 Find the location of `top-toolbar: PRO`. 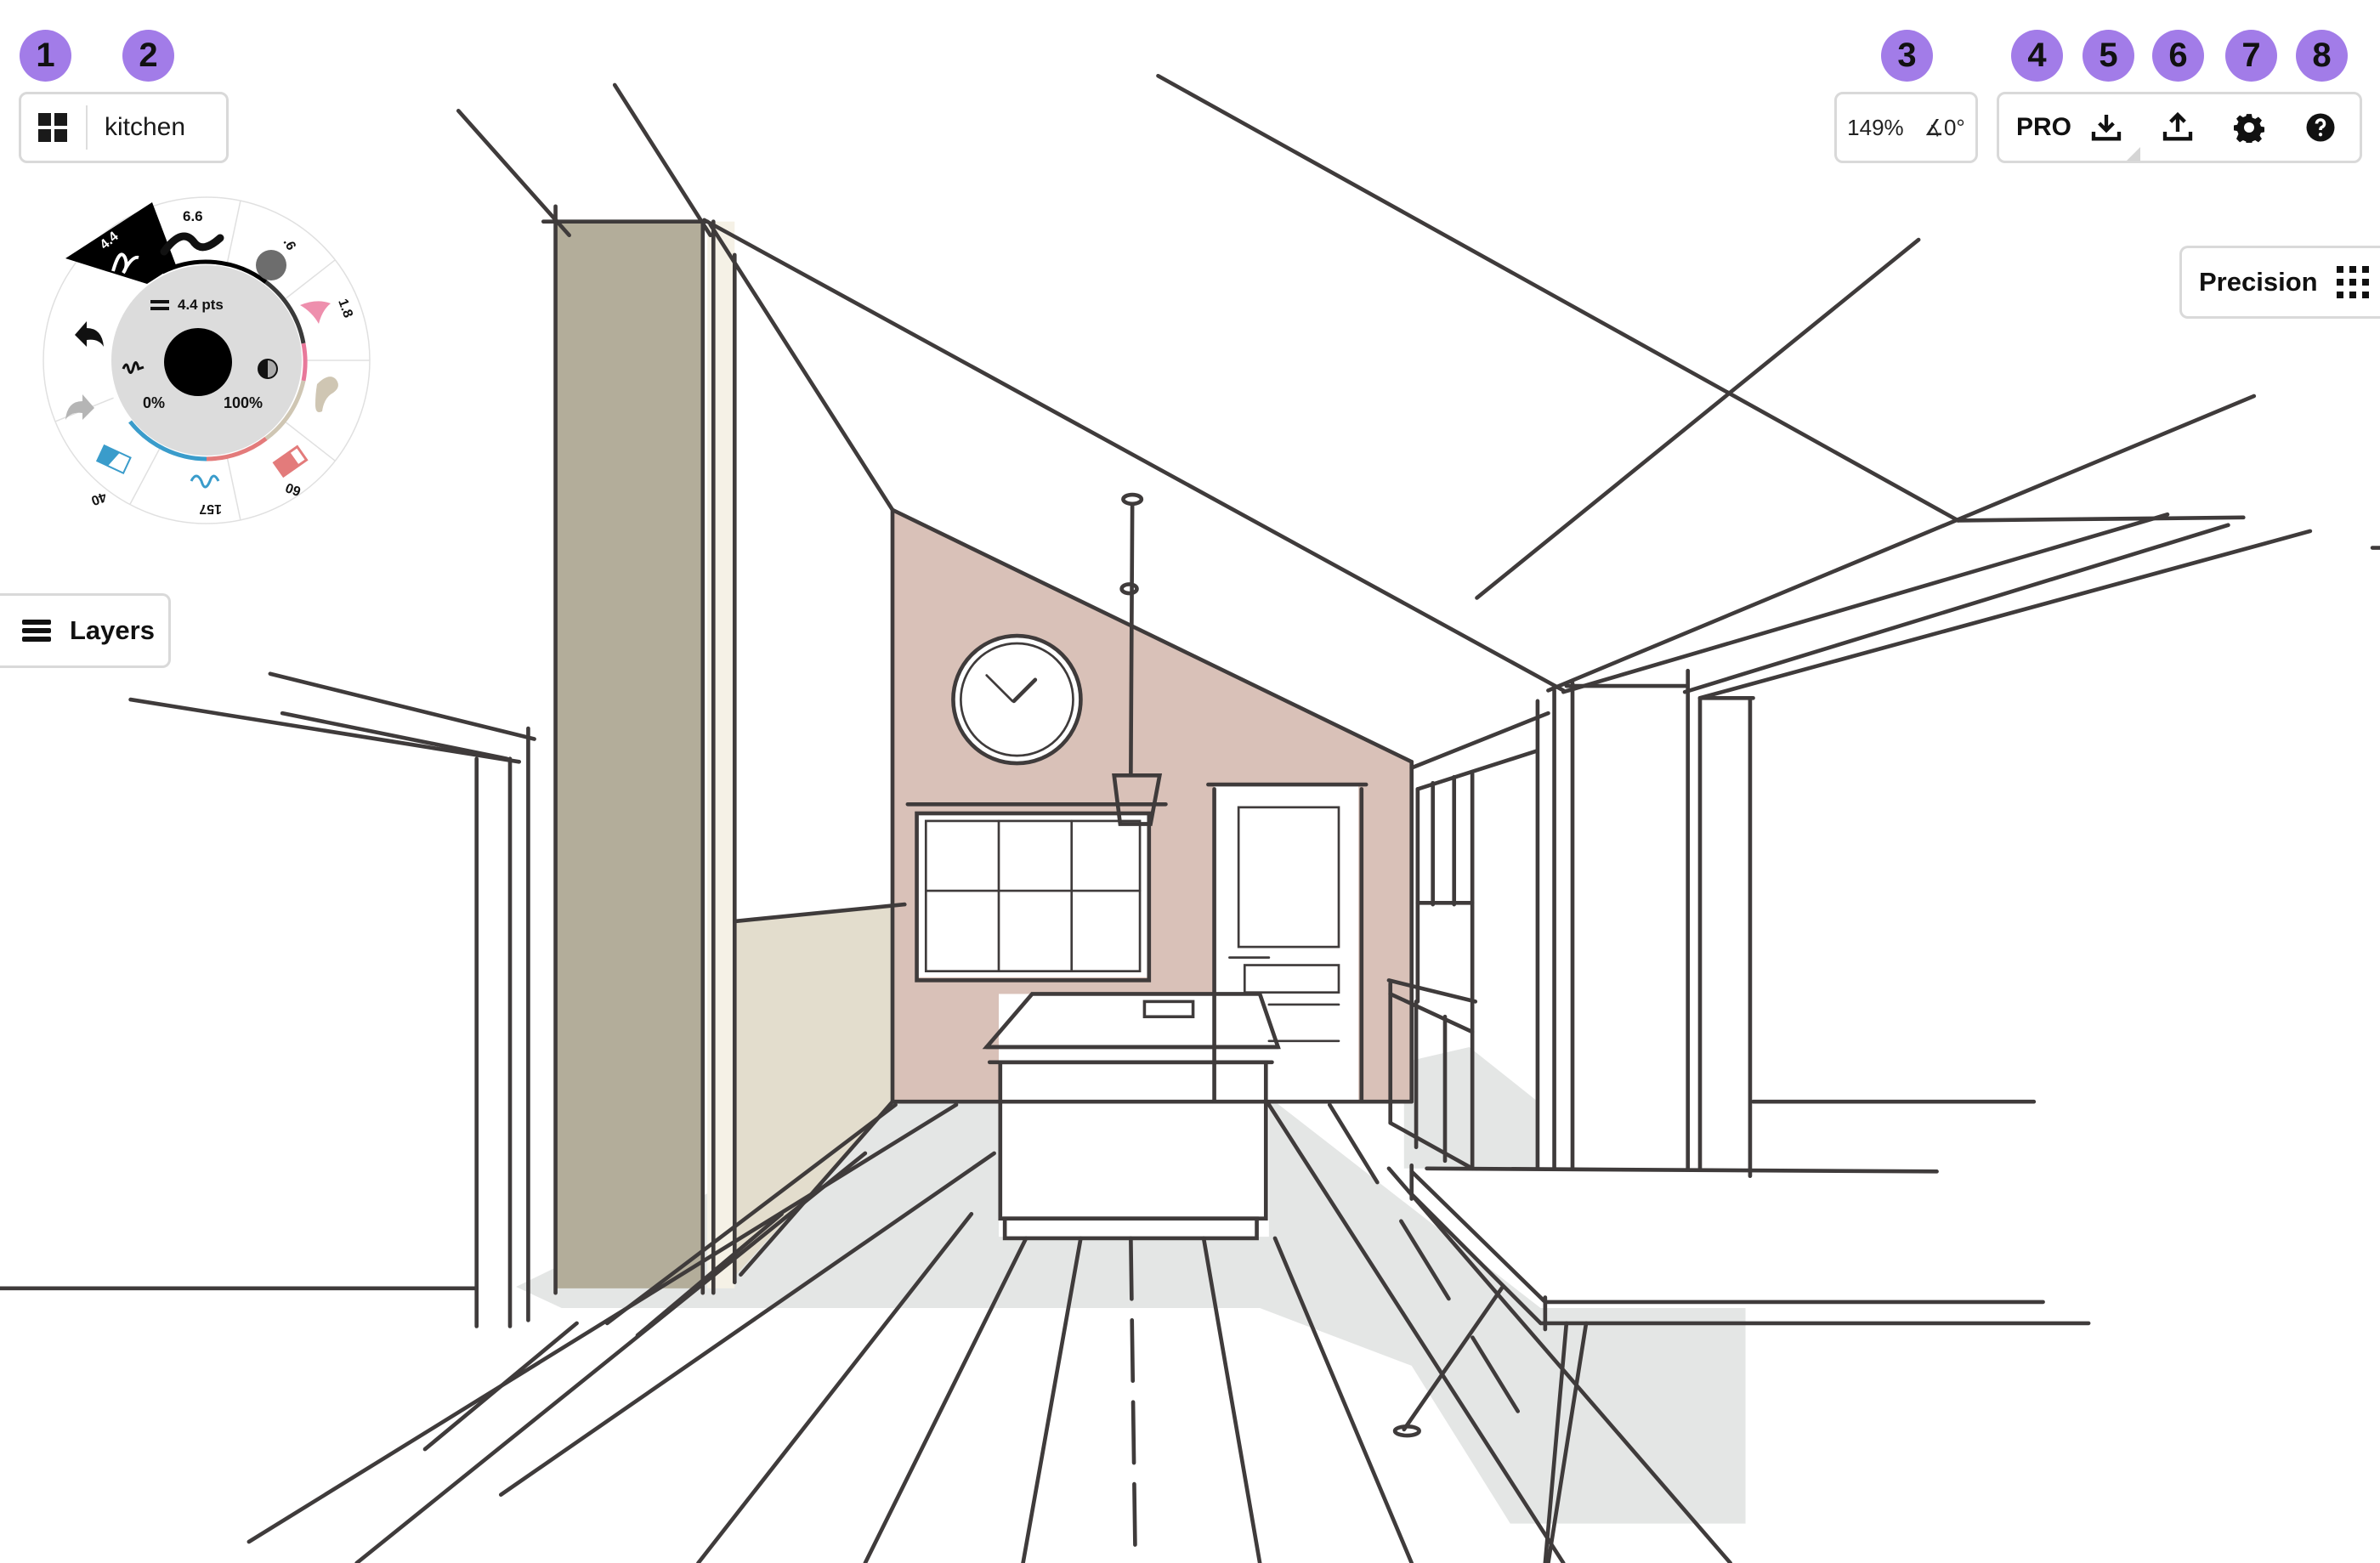

top-toolbar: PRO is located at coordinates (2179, 128).